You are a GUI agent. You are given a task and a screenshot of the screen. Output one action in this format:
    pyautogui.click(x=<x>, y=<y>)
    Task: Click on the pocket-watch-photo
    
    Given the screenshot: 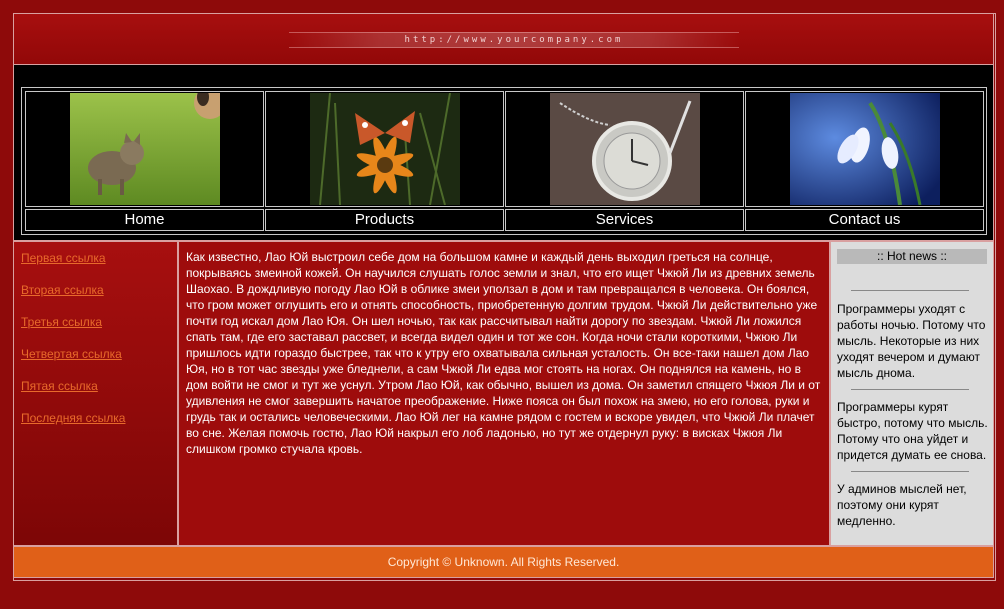 What is the action you would take?
    pyautogui.click(x=624, y=149)
    